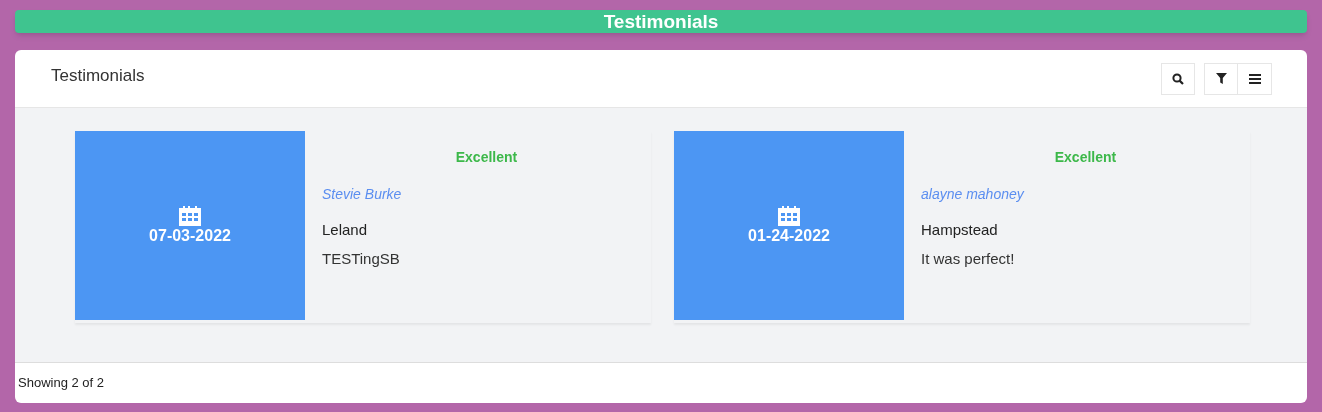 The image size is (1322, 412). Describe the element at coordinates (968, 258) in the screenshot. I see `testimonial-comment: It was perfect!` at that location.